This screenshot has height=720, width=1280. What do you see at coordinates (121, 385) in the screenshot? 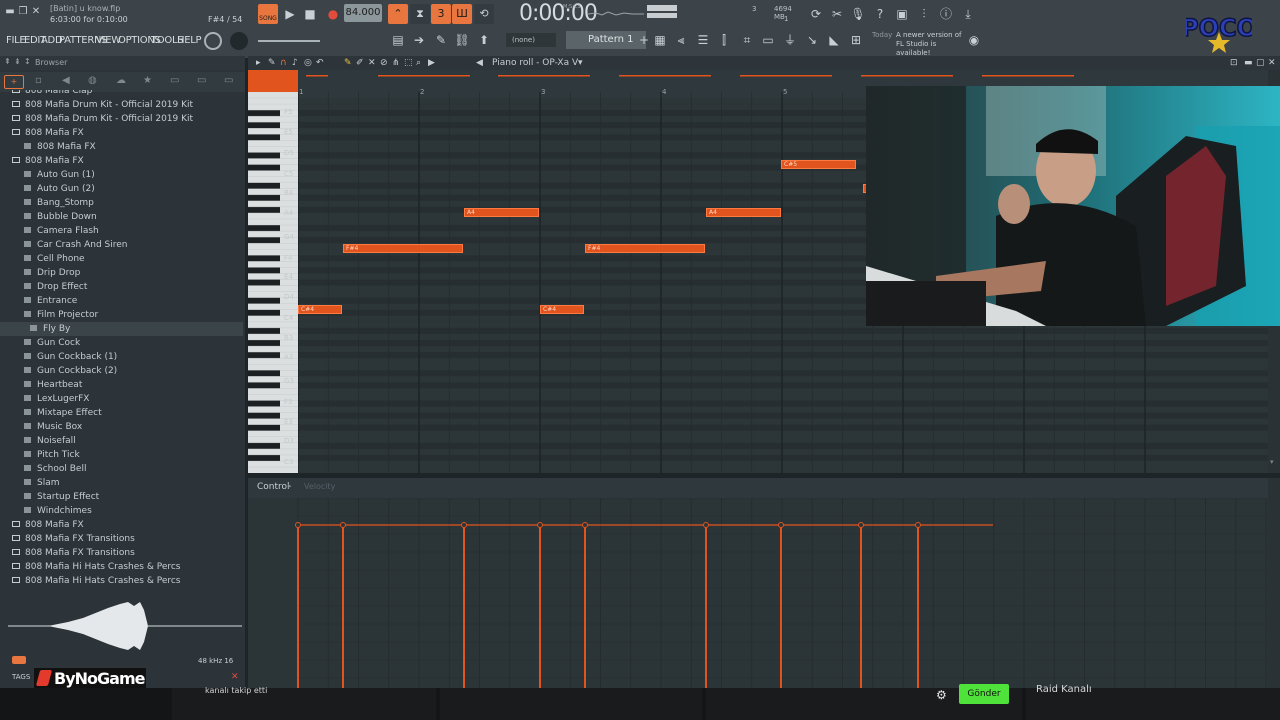
I see `browser-file: Heartbeat` at bounding box center [121, 385].